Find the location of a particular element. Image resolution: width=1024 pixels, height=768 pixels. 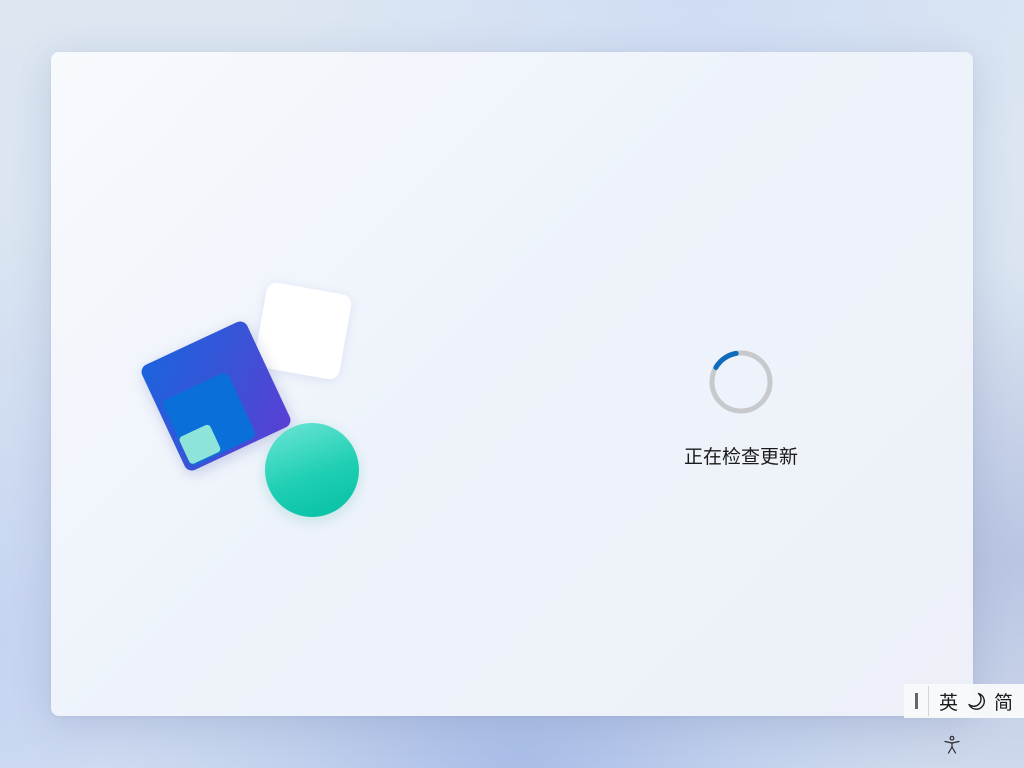

teal-circle-shape is located at coordinates (312, 470).